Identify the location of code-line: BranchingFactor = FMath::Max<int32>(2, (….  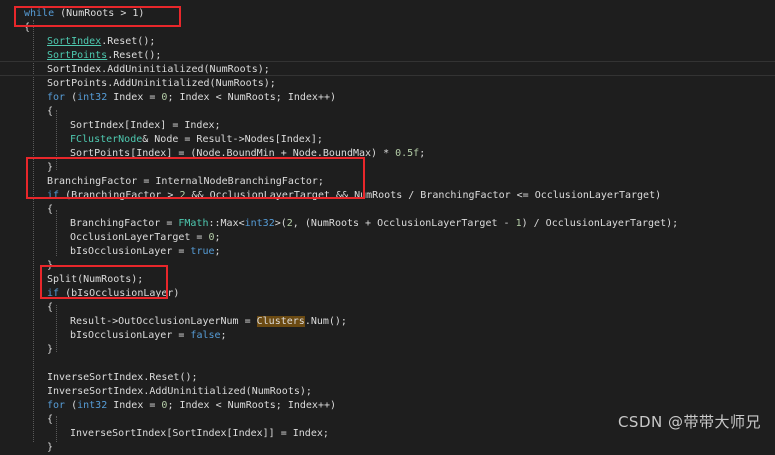
(374, 224).